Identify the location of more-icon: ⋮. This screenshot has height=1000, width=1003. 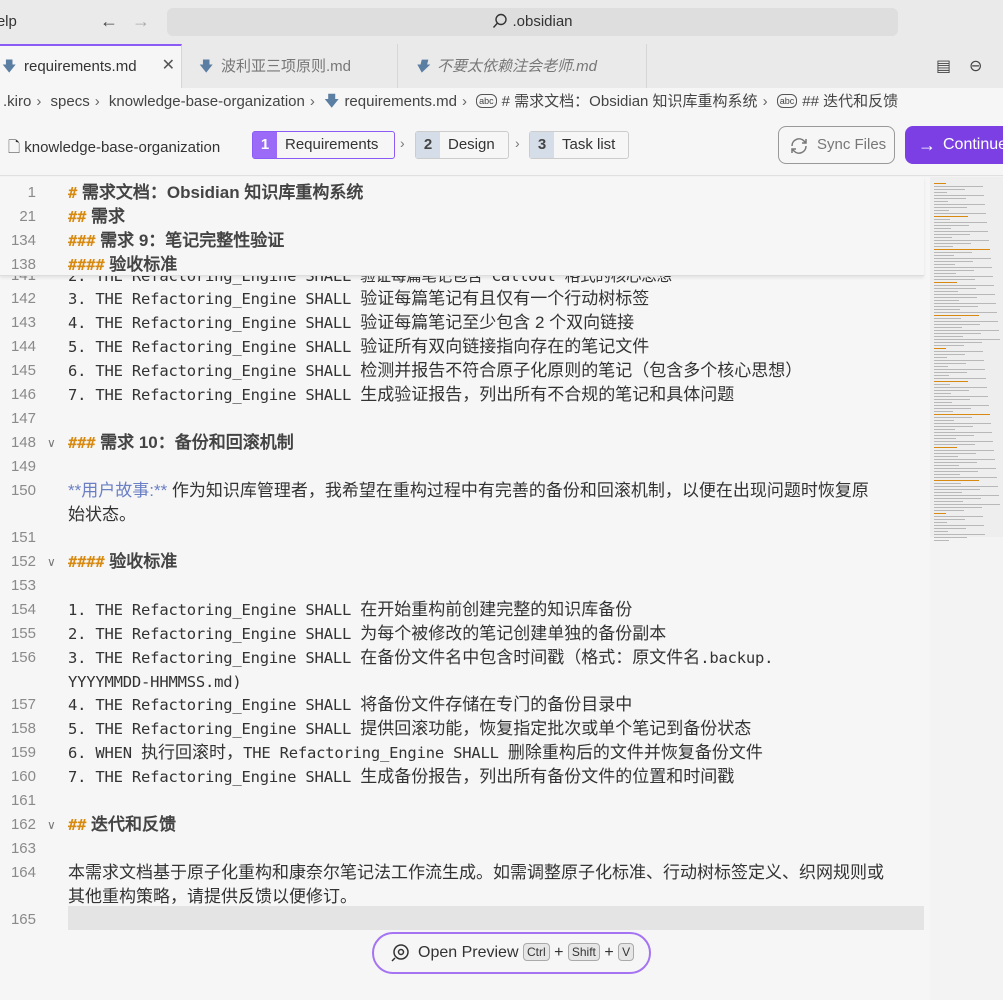
(999, 66).